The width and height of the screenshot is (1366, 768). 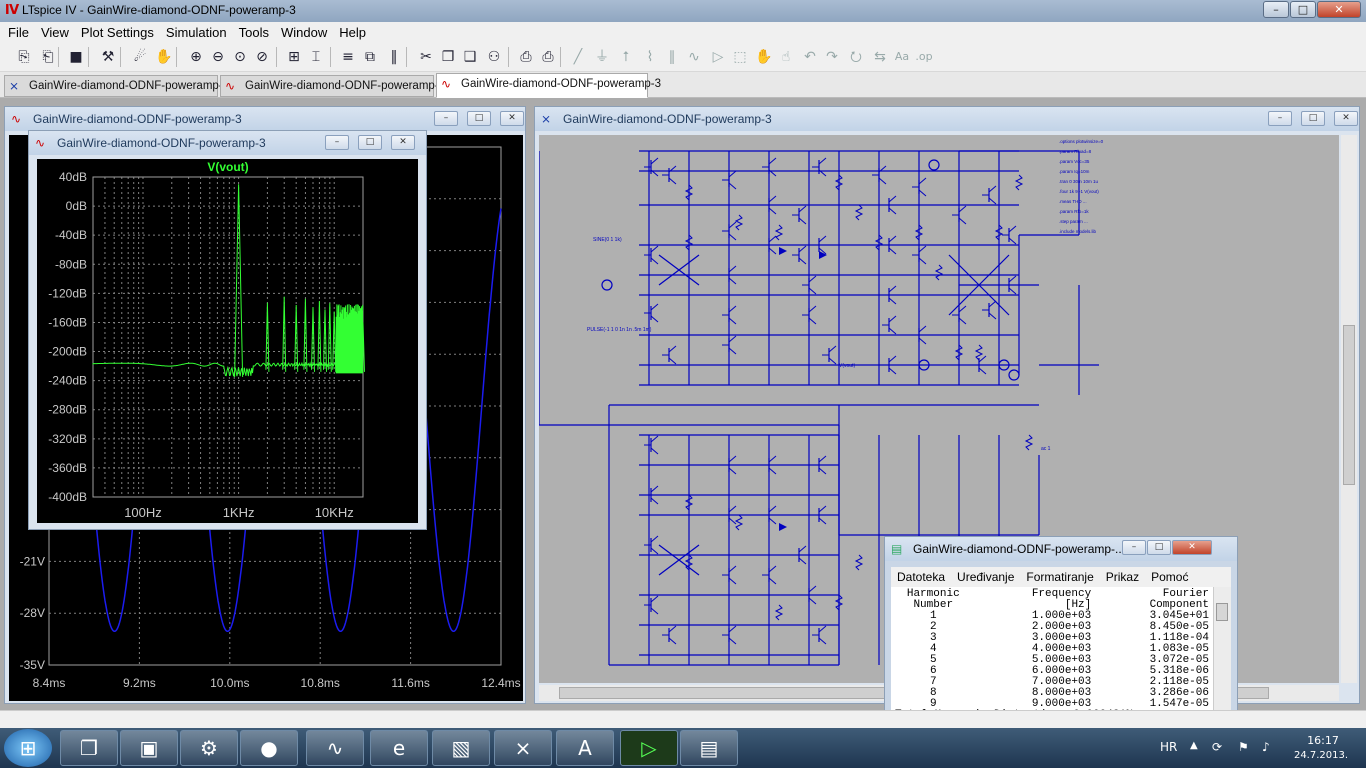 What do you see at coordinates (847, 366) in the screenshot?
I see `schematic-label: V(vout)` at bounding box center [847, 366].